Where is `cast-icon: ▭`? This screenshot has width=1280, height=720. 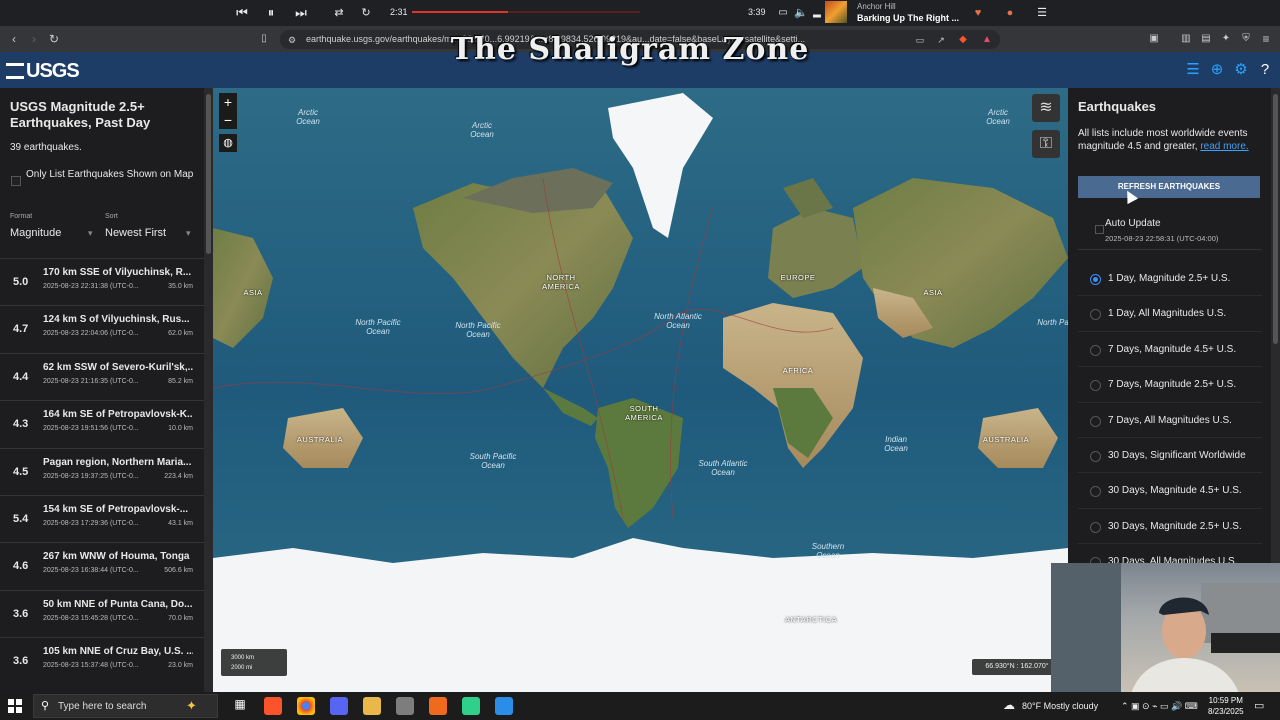 cast-icon: ▭ is located at coordinates (920, 40).